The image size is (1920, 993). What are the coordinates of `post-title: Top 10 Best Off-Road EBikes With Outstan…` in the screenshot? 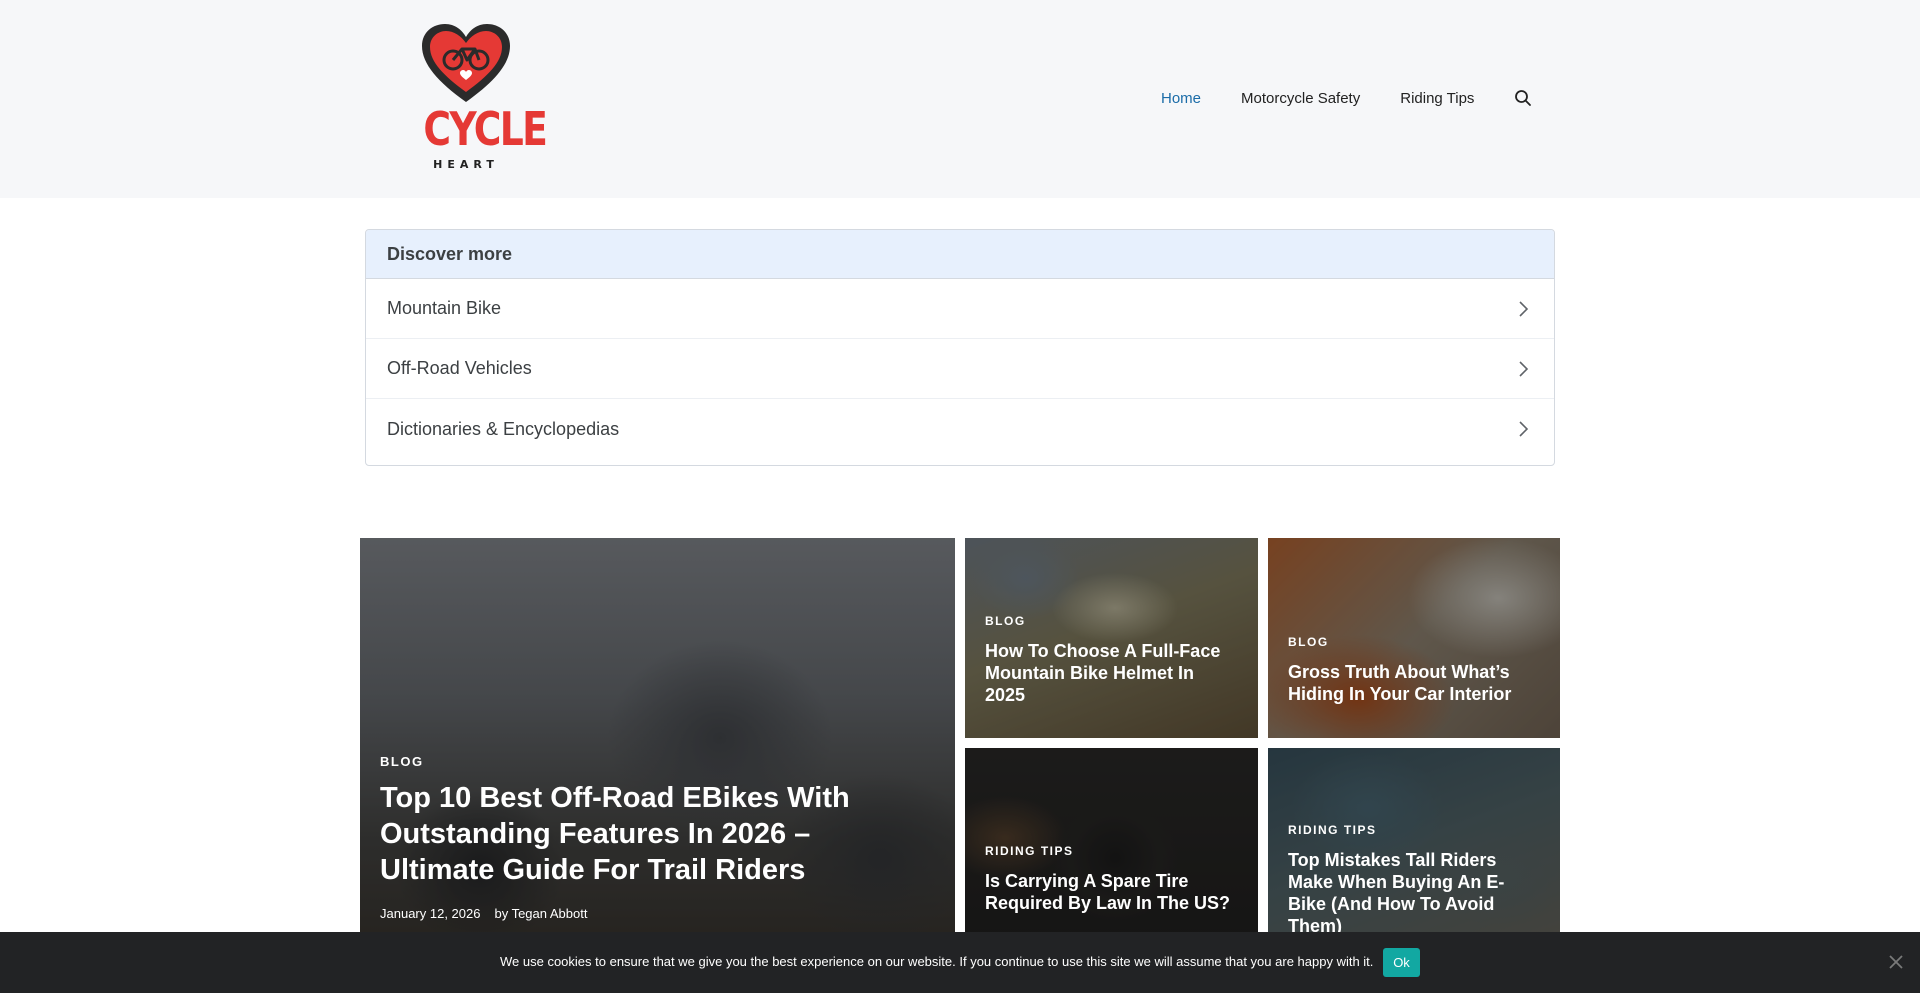 It's located at (652, 834).